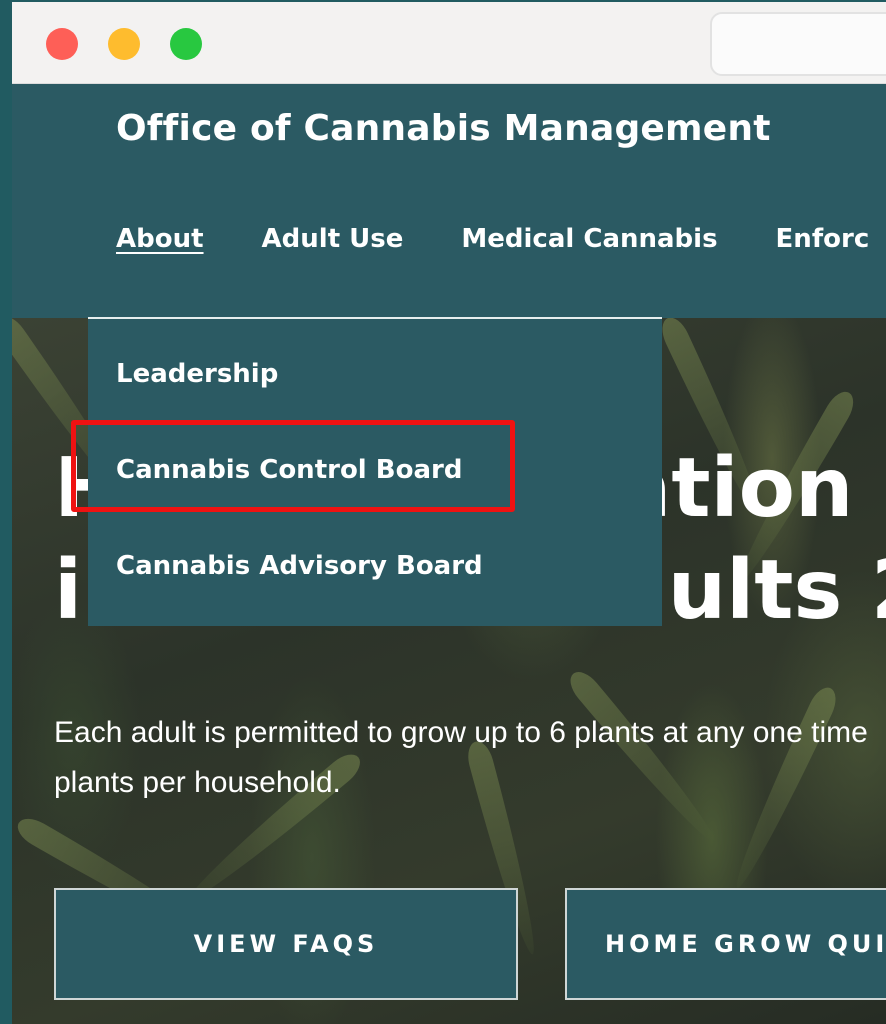  Describe the element at coordinates (589, 244) in the screenshot. I see `nav-item-medical-cannabis: Medical Cannabis` at that location.